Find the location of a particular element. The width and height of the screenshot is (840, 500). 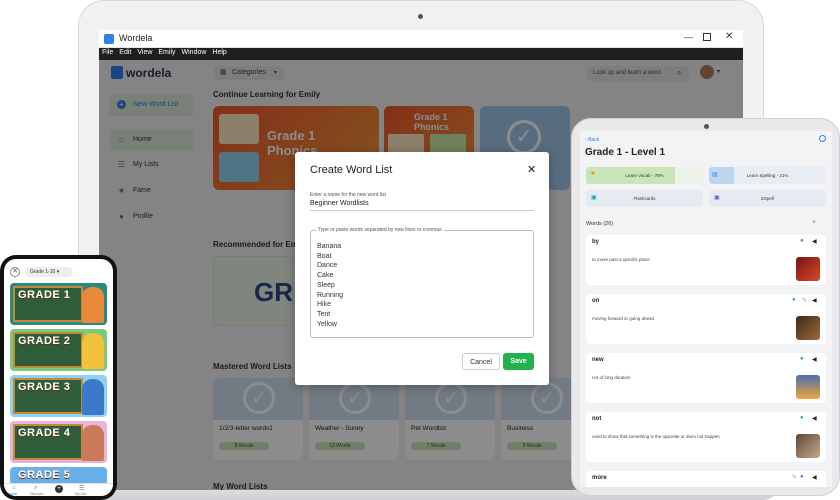

tab-my-list-icon: ☰ is located at coordinates (81, 488).